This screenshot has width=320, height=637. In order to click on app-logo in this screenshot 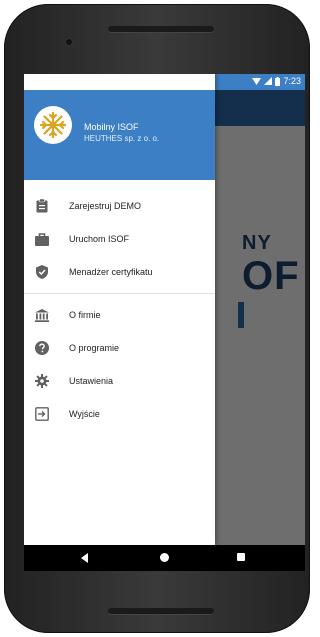, I will do `click(53, 125)`.